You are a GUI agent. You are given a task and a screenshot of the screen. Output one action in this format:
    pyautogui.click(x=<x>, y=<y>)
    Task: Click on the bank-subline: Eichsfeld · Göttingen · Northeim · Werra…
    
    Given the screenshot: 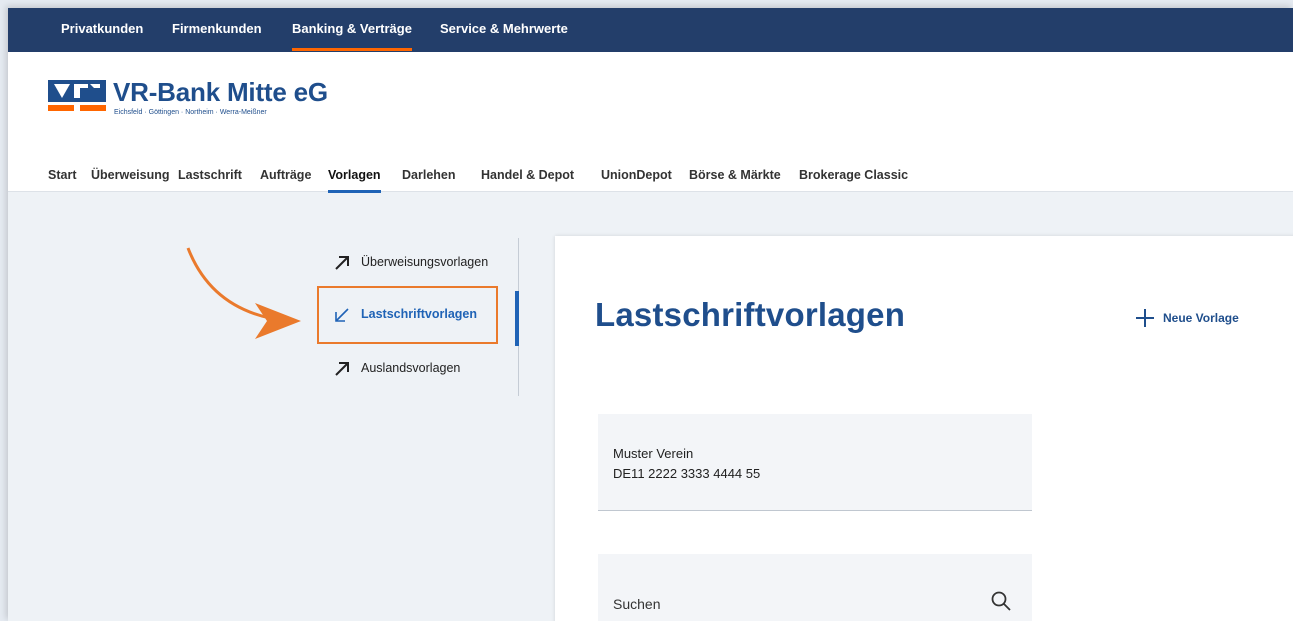 What is the action you would take?
    pyautogui.click(x=190, y=112)
    